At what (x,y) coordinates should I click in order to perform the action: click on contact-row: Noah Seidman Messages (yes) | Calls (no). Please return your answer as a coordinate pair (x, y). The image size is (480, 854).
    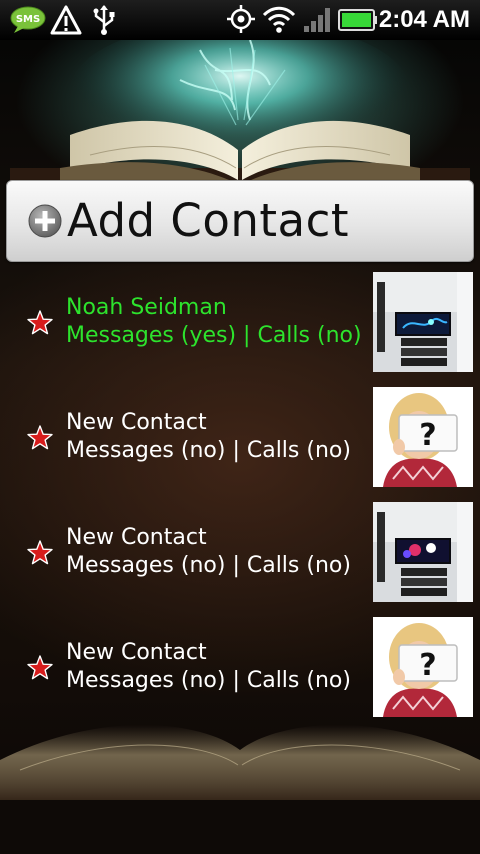
    Looking at the image, I should click on (240, 323).